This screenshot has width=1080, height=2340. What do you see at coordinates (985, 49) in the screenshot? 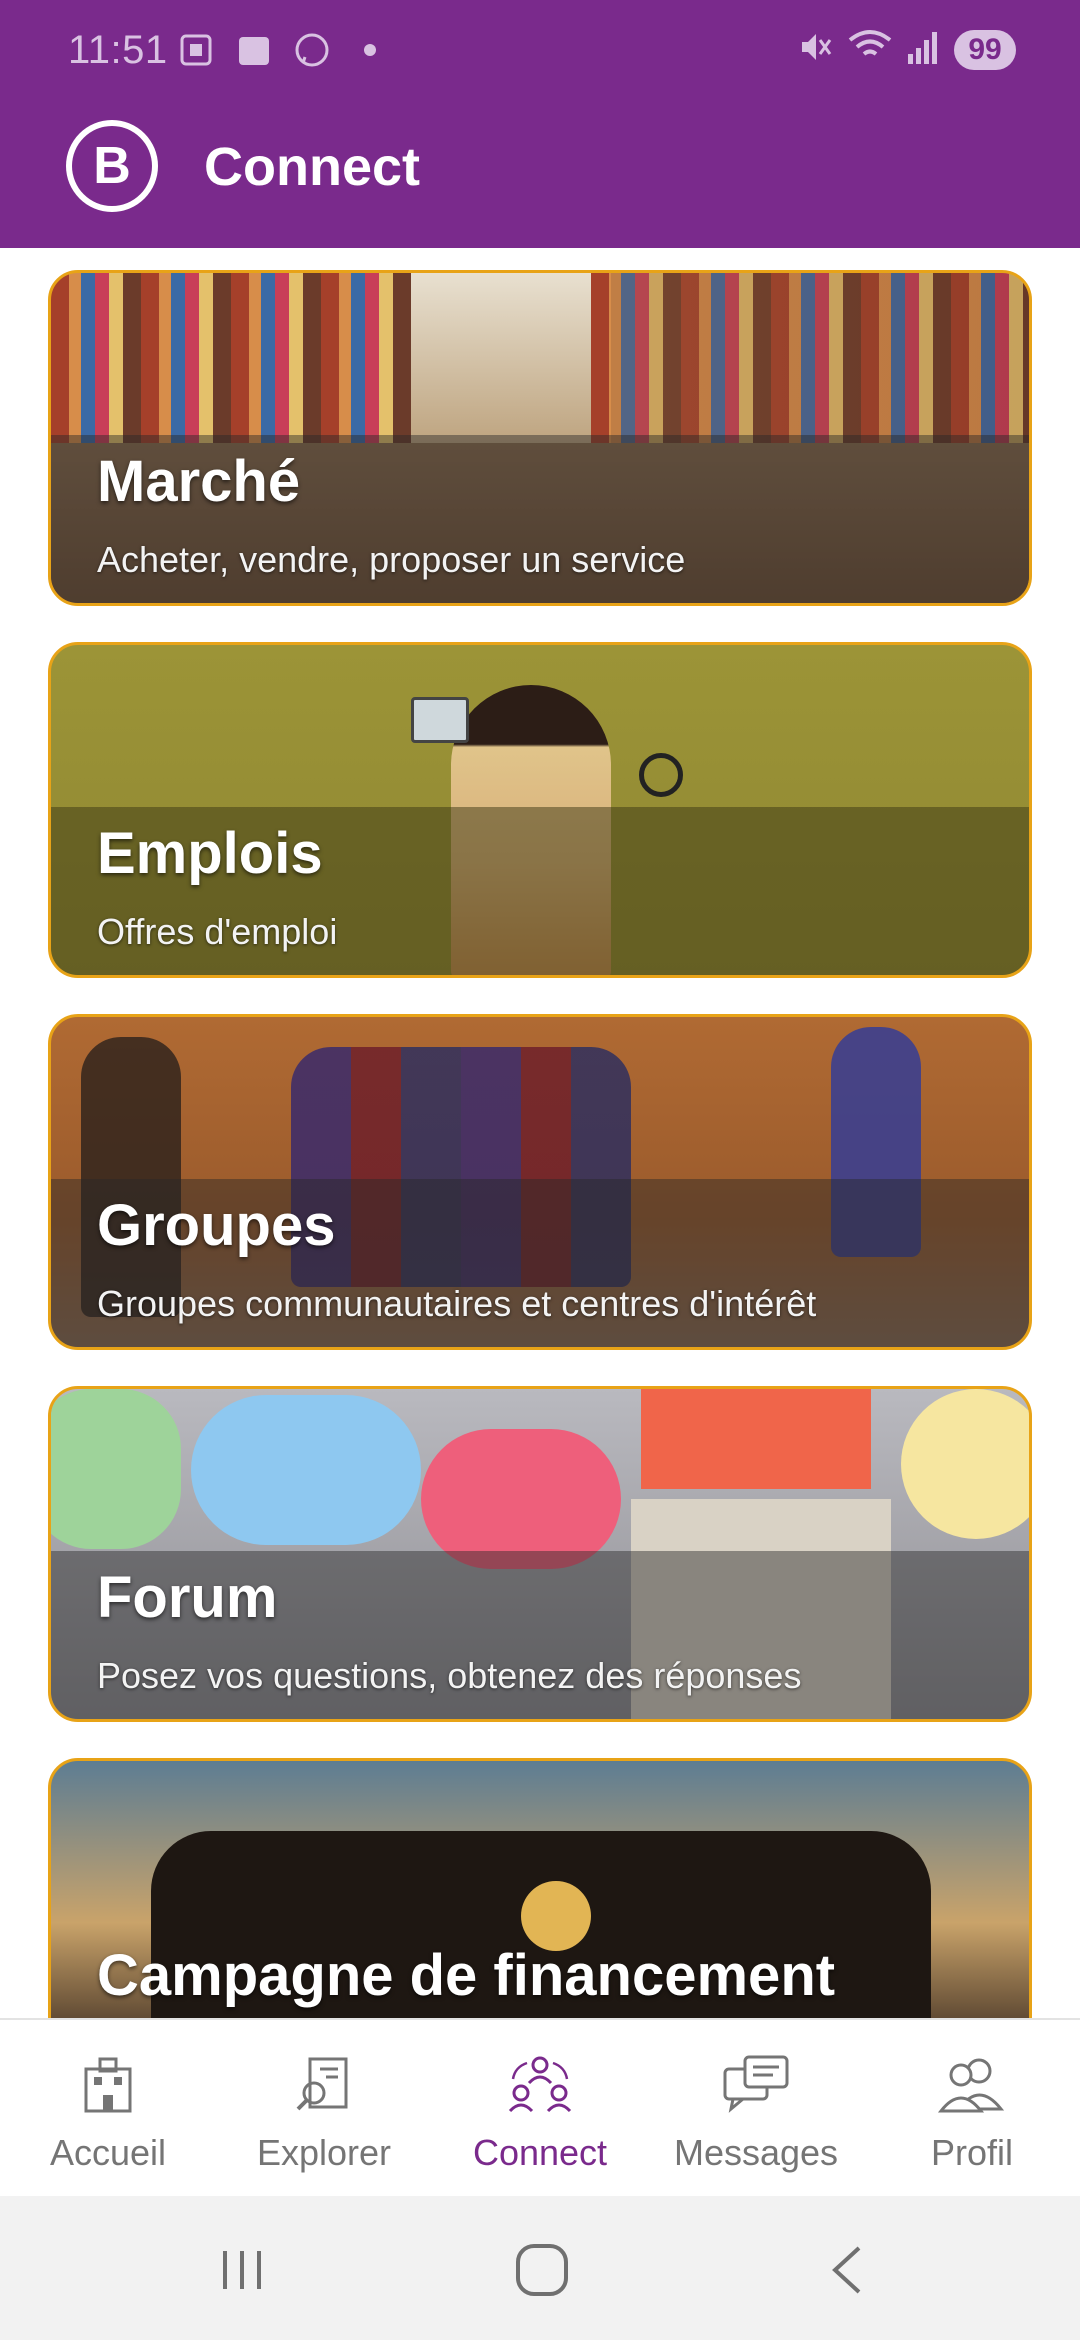
I see `battery-indicator: 99` at bounding box center [985, 49].